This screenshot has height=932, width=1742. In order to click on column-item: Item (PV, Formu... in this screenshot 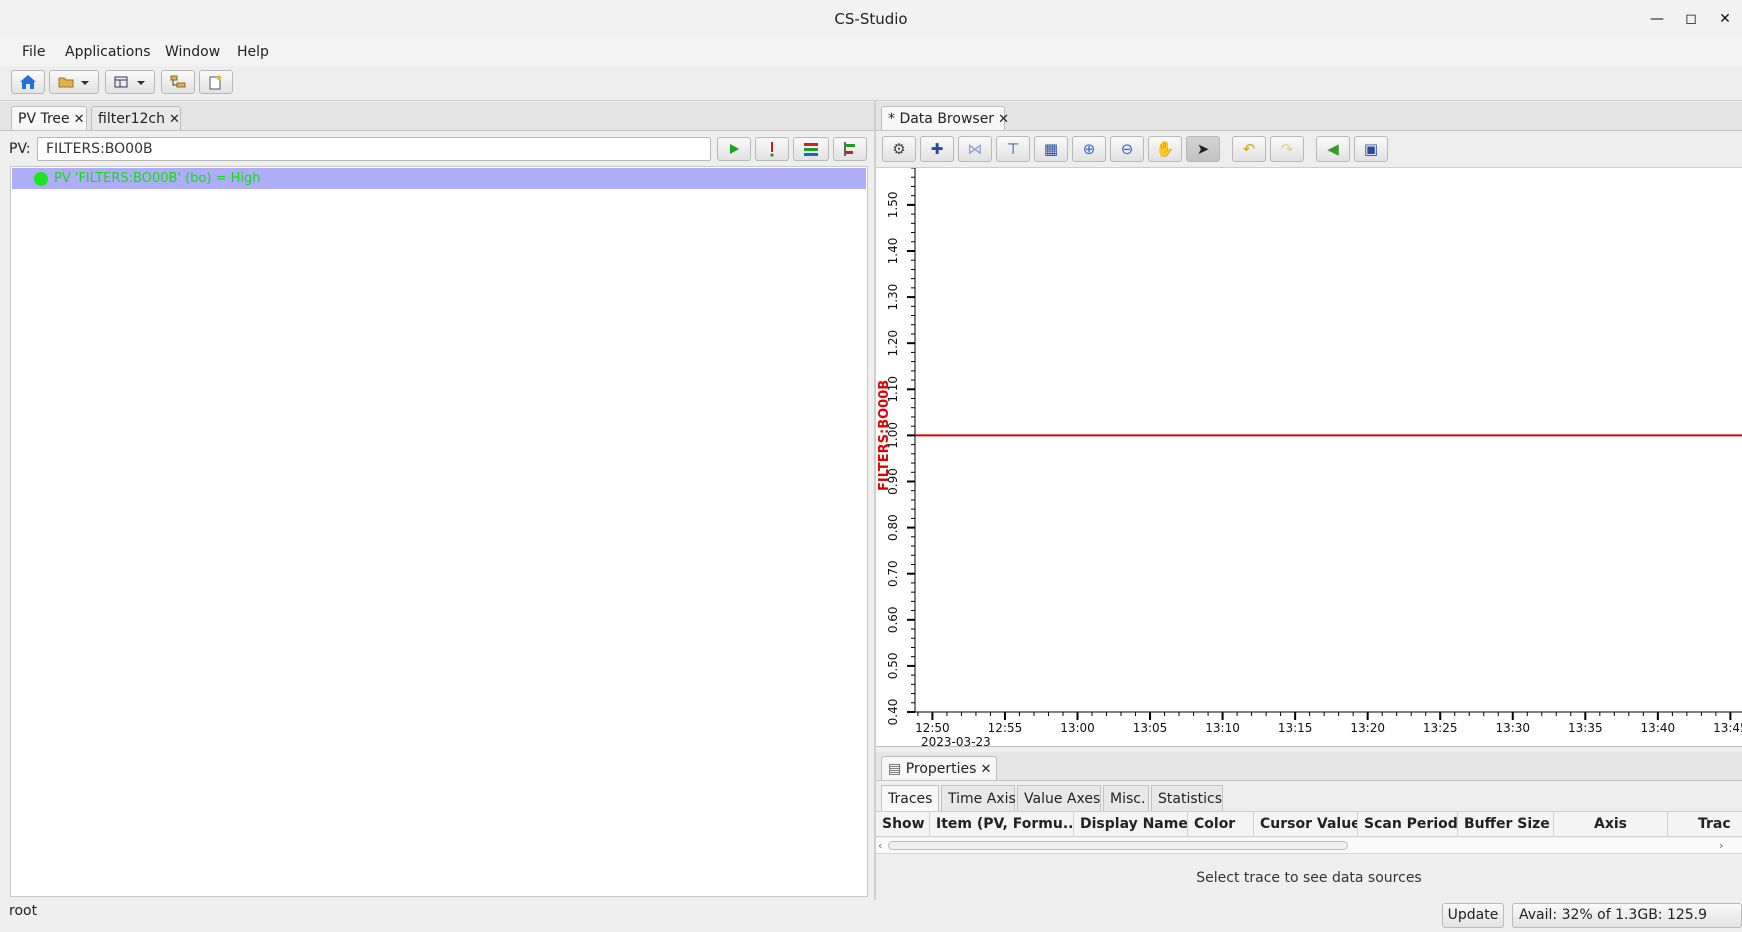, I will do `click(1002, 824)`.